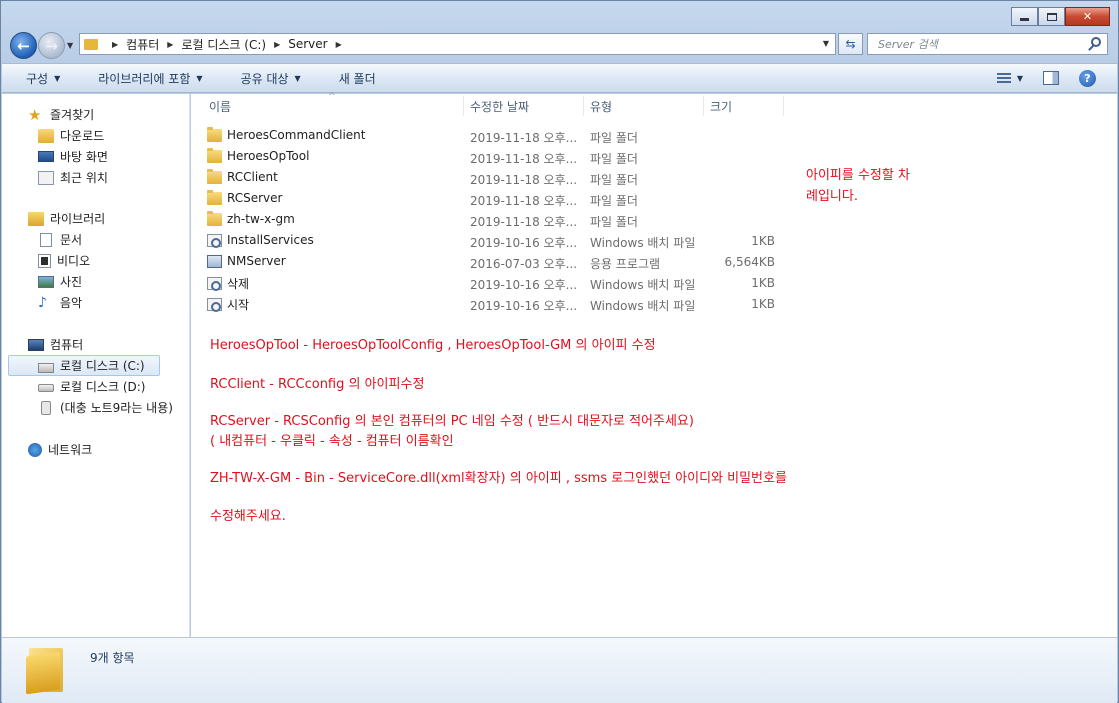 This screenshot has height=703, width=1119. Describe the element at coordinates (497, 177) in the screenshot. I see `file-row: RCClient 2019-11-18 오후... 파일 폴더` at that location.